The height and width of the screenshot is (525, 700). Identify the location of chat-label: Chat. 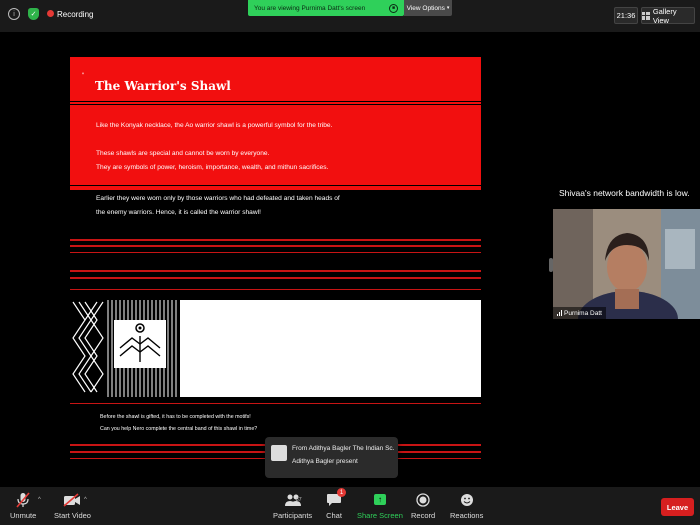
(334, 515).